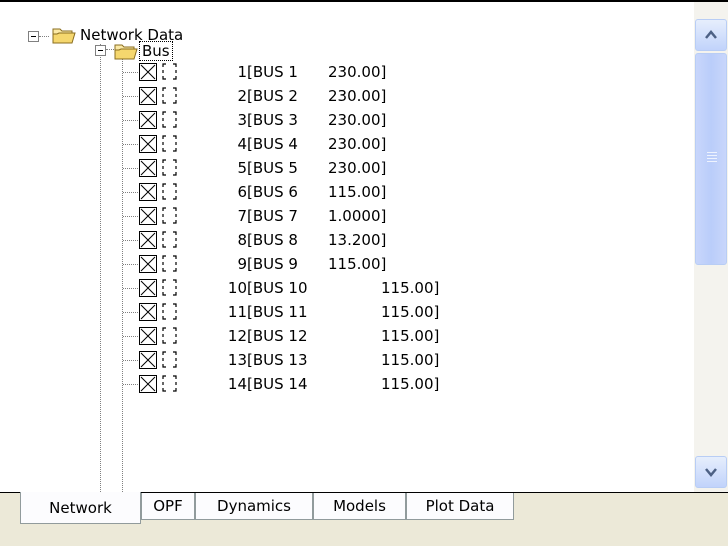  What do you see at coordinates (711, 35) in the screenshot?
I see `scroll-up-button` at bounding box center [711, 35].